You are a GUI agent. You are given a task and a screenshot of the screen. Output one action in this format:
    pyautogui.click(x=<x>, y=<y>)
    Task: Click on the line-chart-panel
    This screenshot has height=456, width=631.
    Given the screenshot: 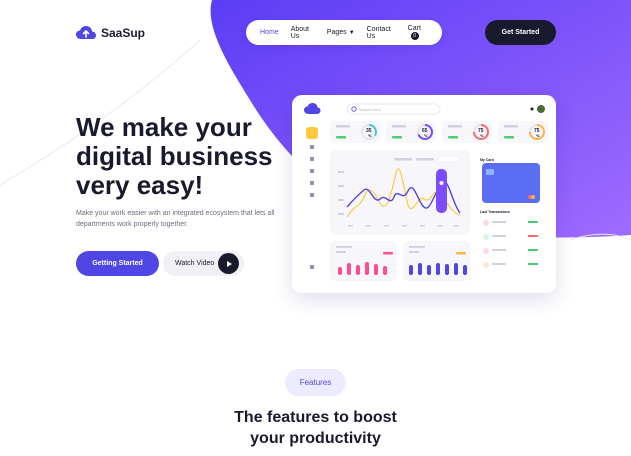 What is the action you would take?
    pyautogui.click(x=400, y=192)
    